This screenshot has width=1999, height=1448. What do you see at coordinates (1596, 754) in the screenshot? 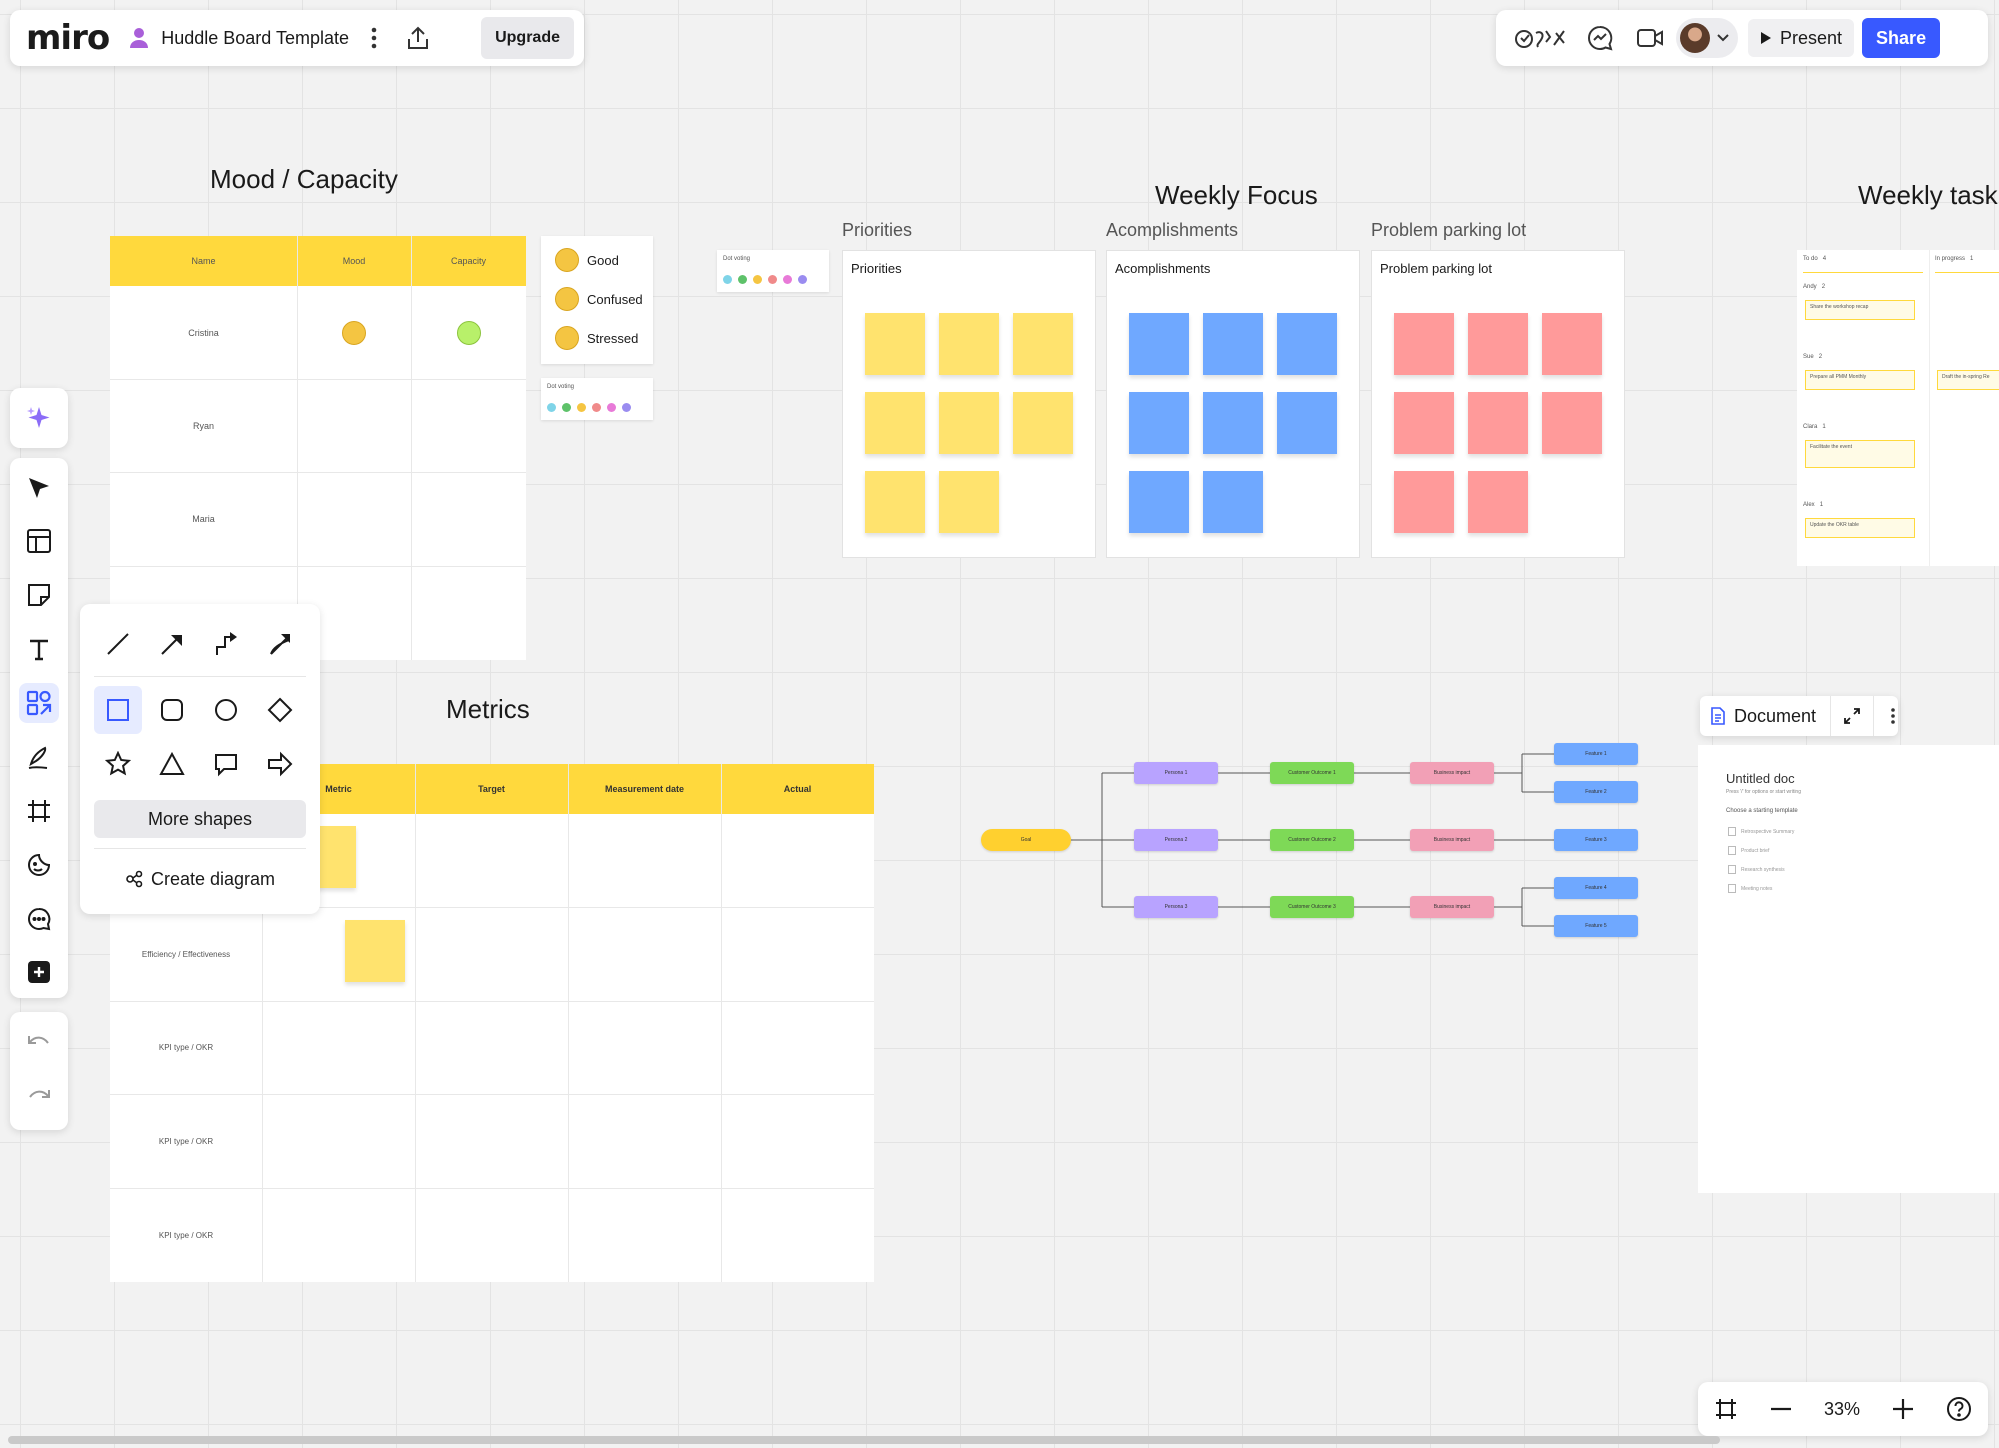
I see `feature-node: Feature 1` at bounding box center [1596, 754].